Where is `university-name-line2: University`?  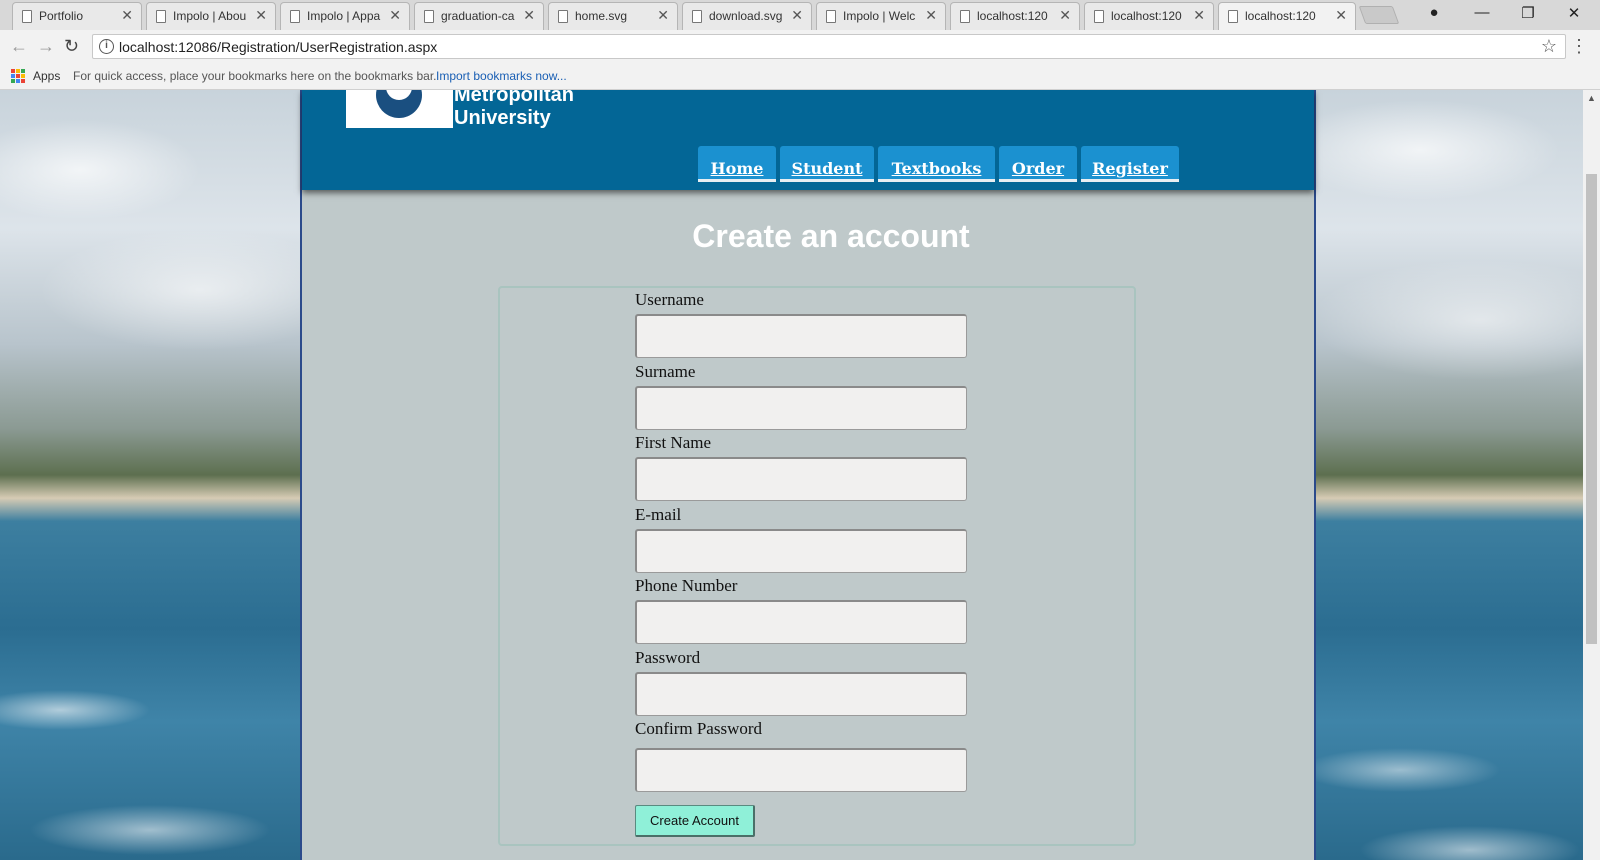 university-name-line2: University is located at coordinates (502, 118).